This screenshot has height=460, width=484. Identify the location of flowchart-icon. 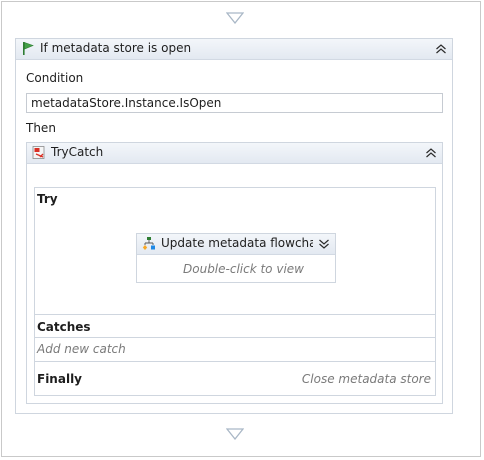
(148, 243).